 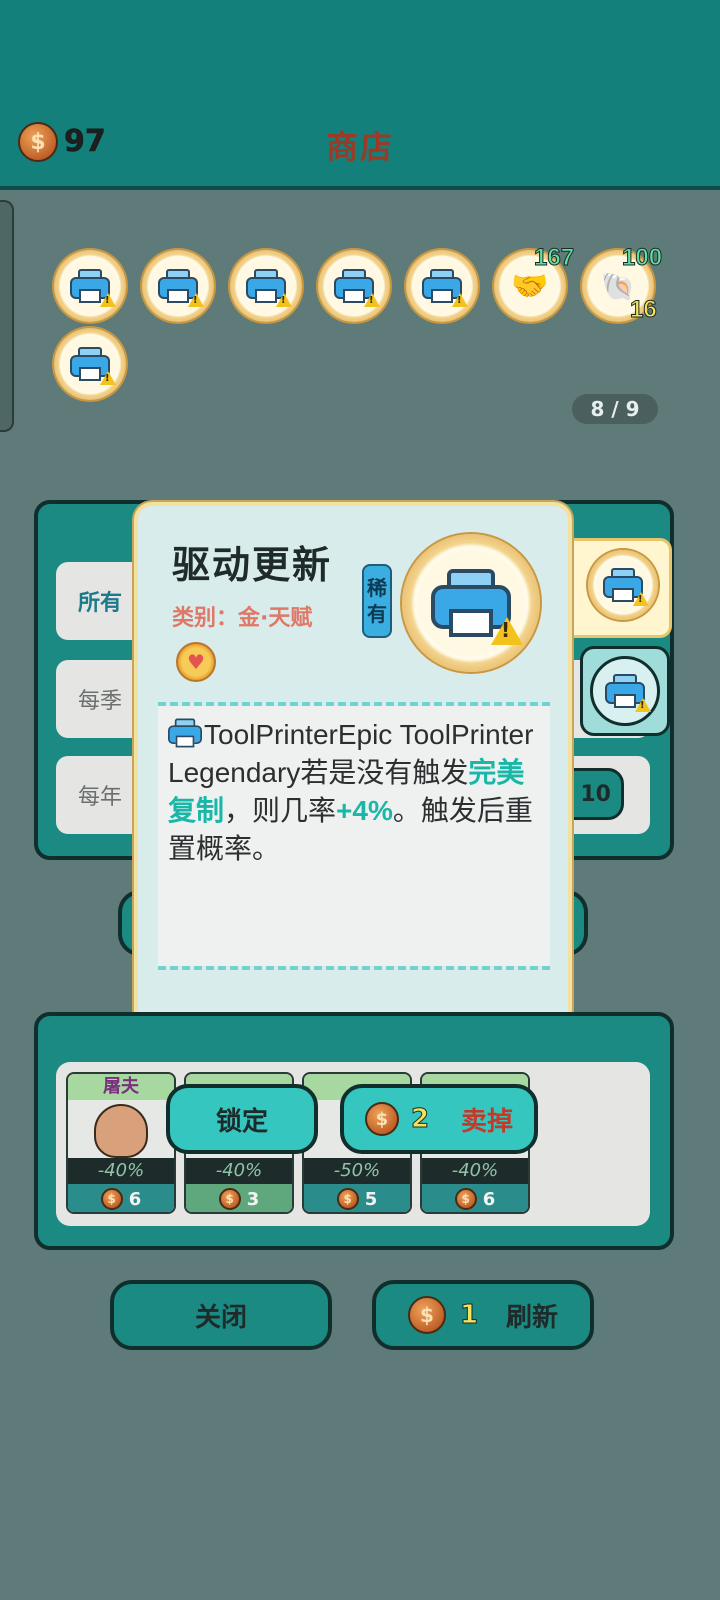 What do you see at coordinates (357, 1171) in the screenshot?
I see `character-discount: -50%` at bounding box center [357, 1171].